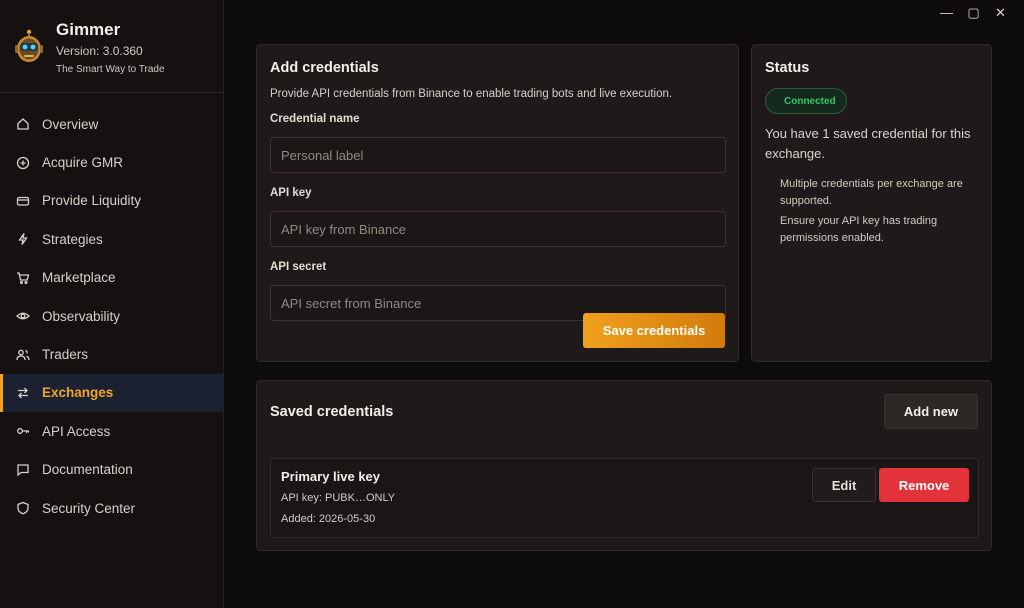 The width and height of the screenshot is (1024, 608). Describe the element at coordinates (72, 239) in the screenshot. I see `sidebar-item-label: Strategies` at that location.